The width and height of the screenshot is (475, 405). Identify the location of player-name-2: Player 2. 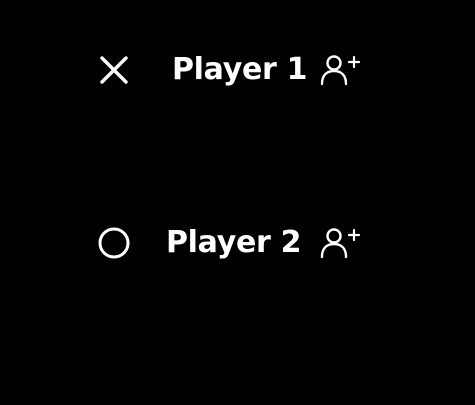
(234, 242).